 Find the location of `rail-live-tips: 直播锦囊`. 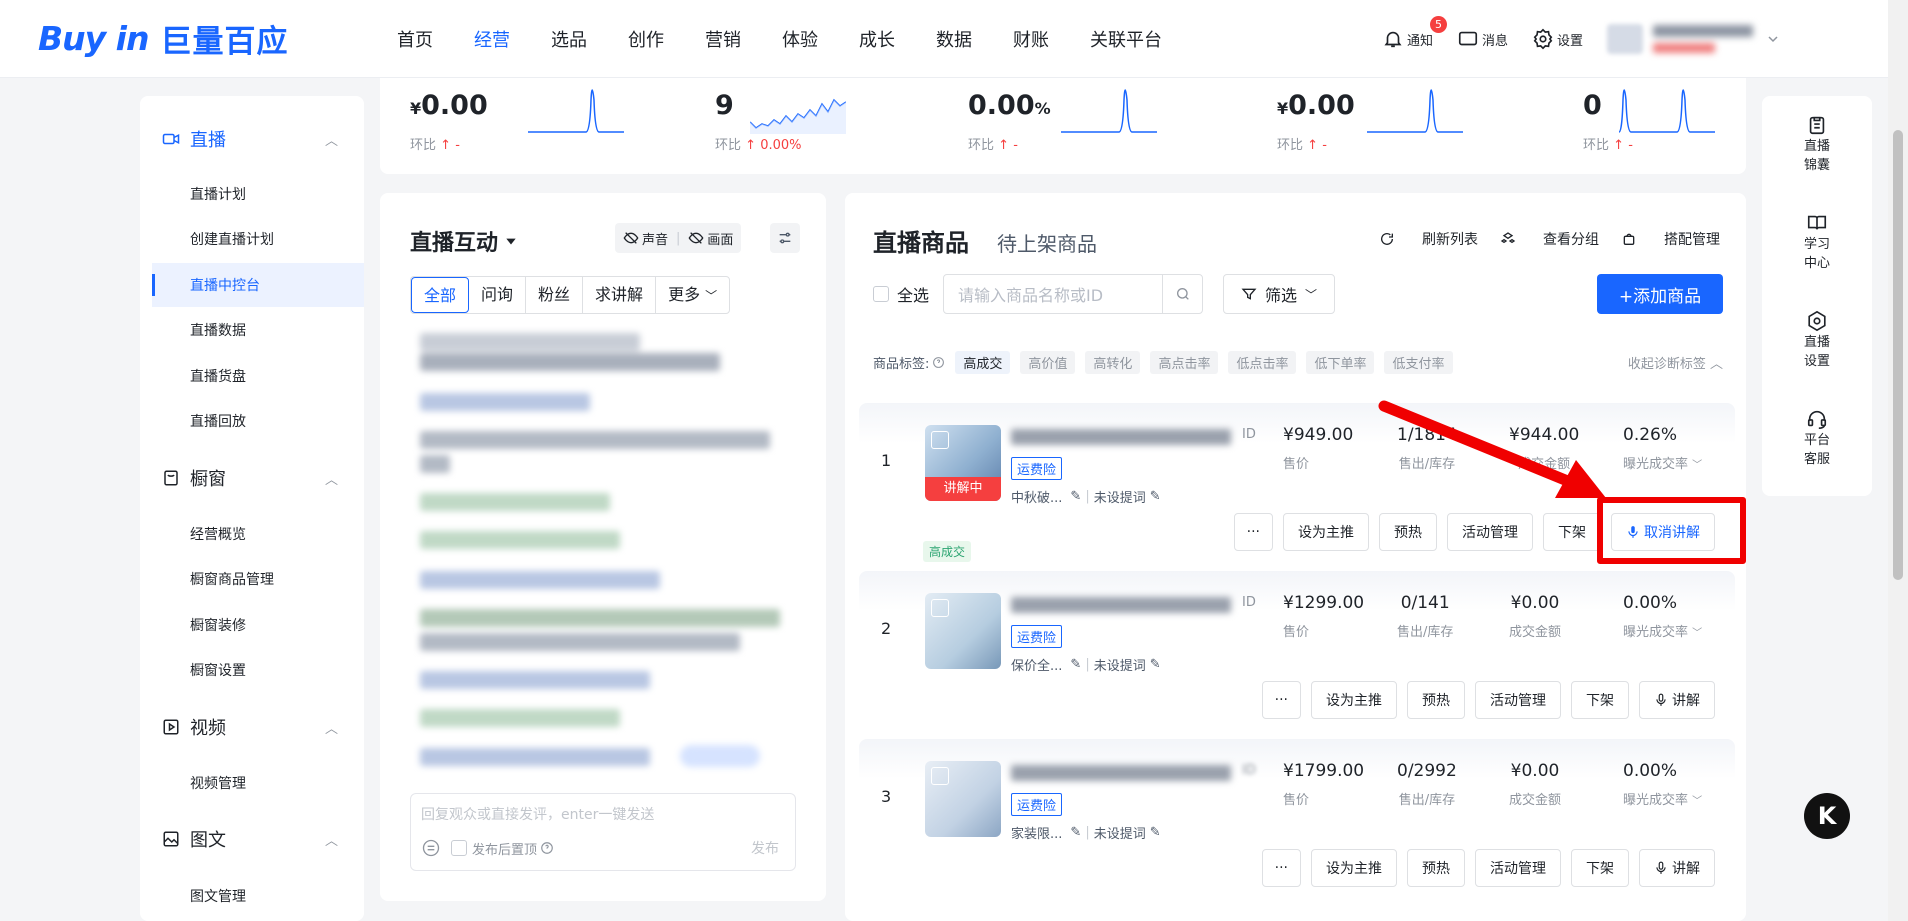

rail-live-tips: 直播锦囊 is located at coordinates (1817, 145).